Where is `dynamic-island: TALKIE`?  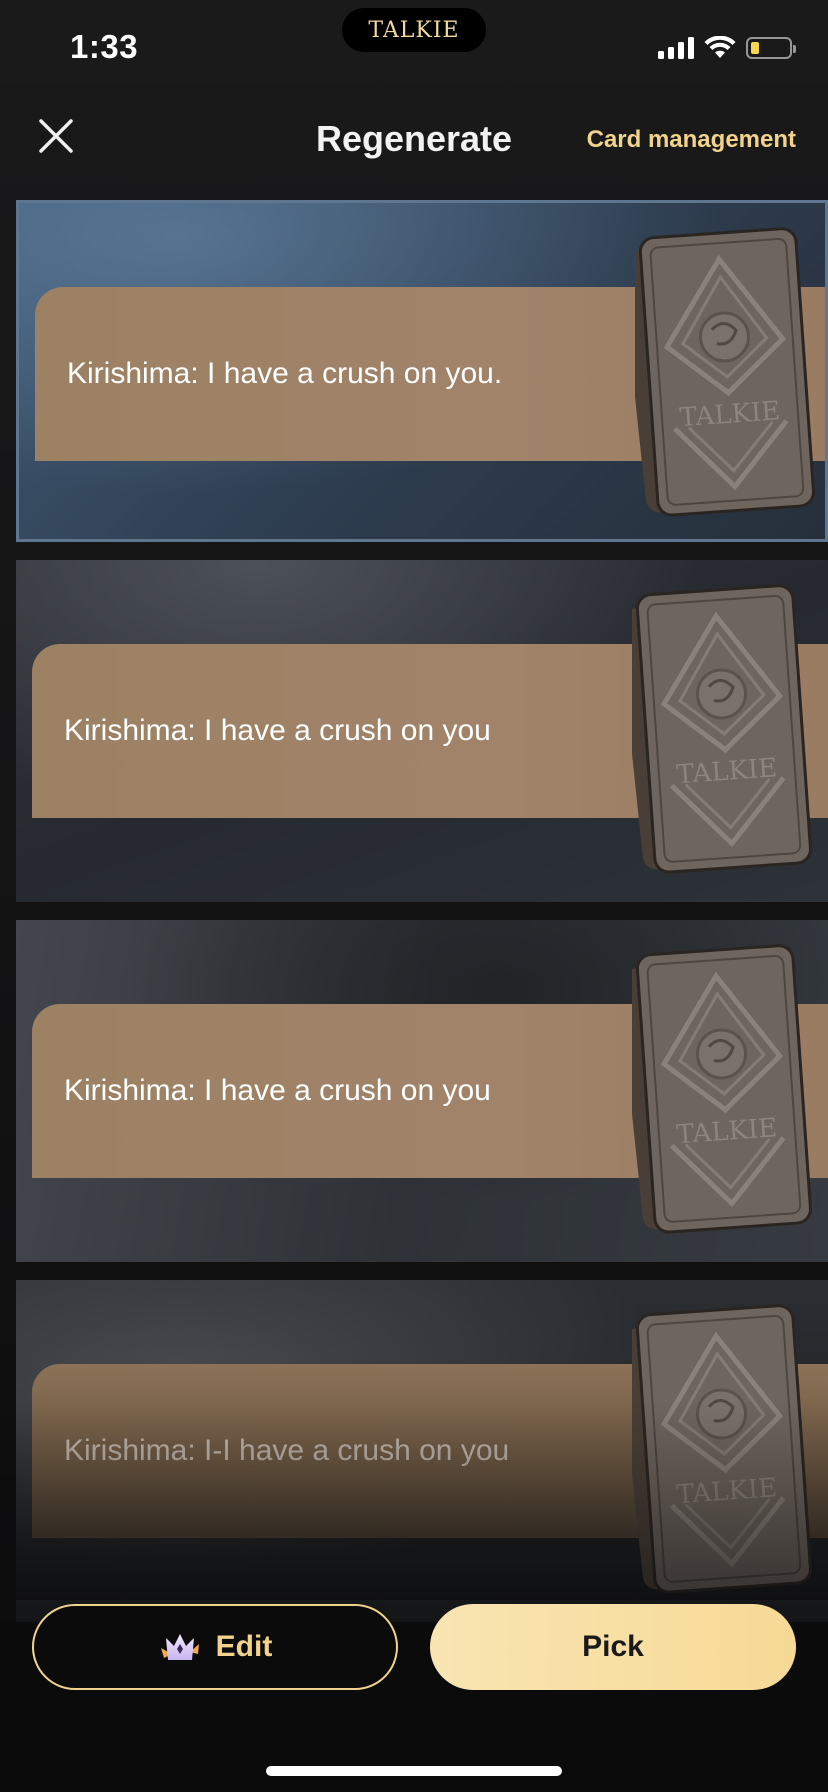
dynamic-island: TALKIE is located at coordinates (414, 30).